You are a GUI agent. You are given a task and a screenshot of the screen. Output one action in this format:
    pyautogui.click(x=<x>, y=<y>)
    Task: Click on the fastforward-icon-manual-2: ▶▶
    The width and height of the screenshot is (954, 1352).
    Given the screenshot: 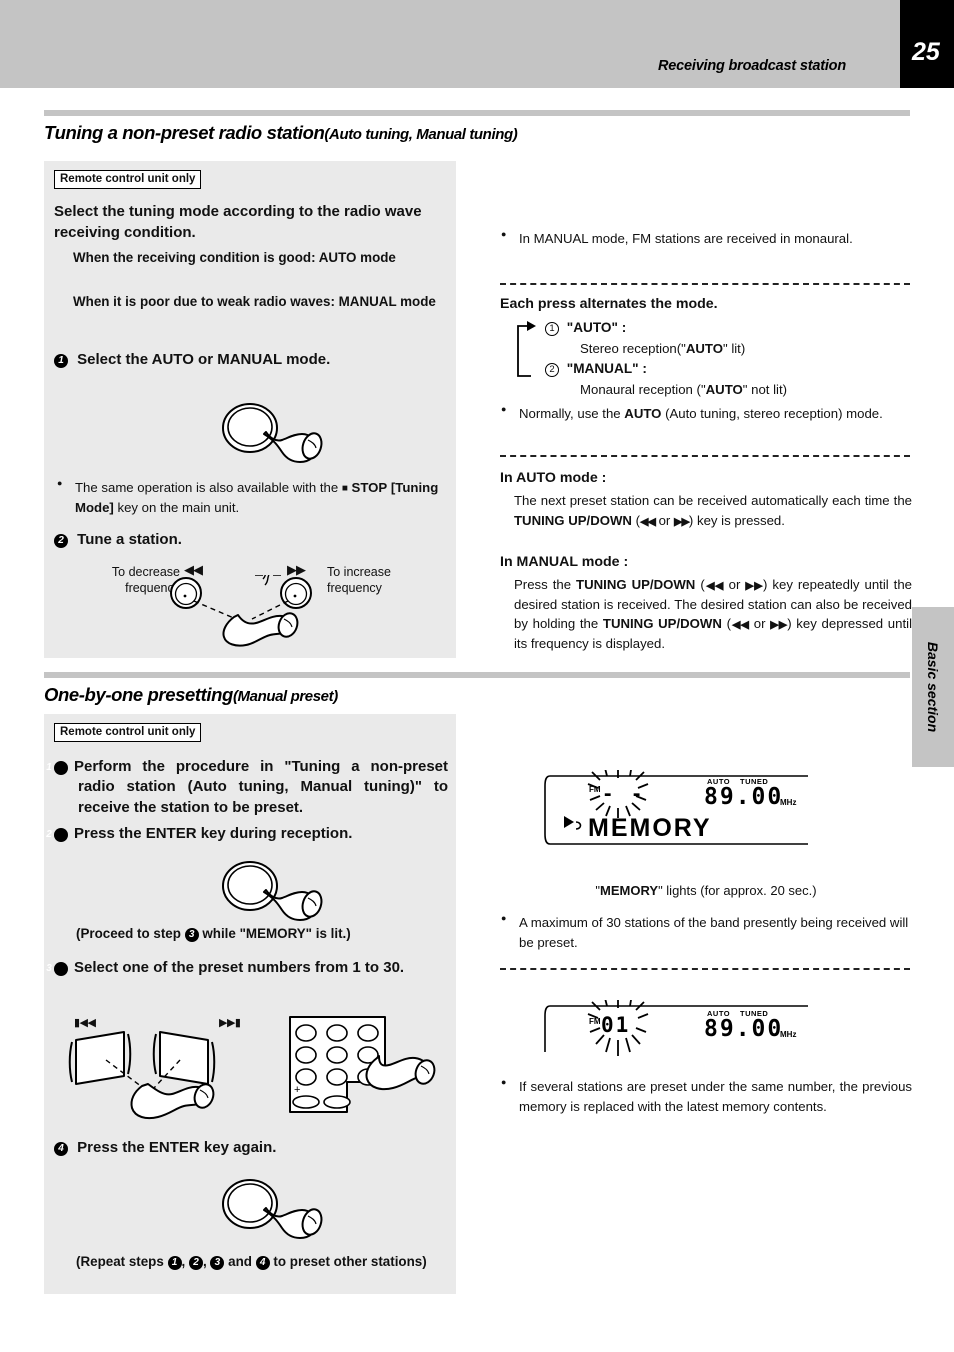 What is the action you would take?
    pyautogui.click(x=779, y=625)
    